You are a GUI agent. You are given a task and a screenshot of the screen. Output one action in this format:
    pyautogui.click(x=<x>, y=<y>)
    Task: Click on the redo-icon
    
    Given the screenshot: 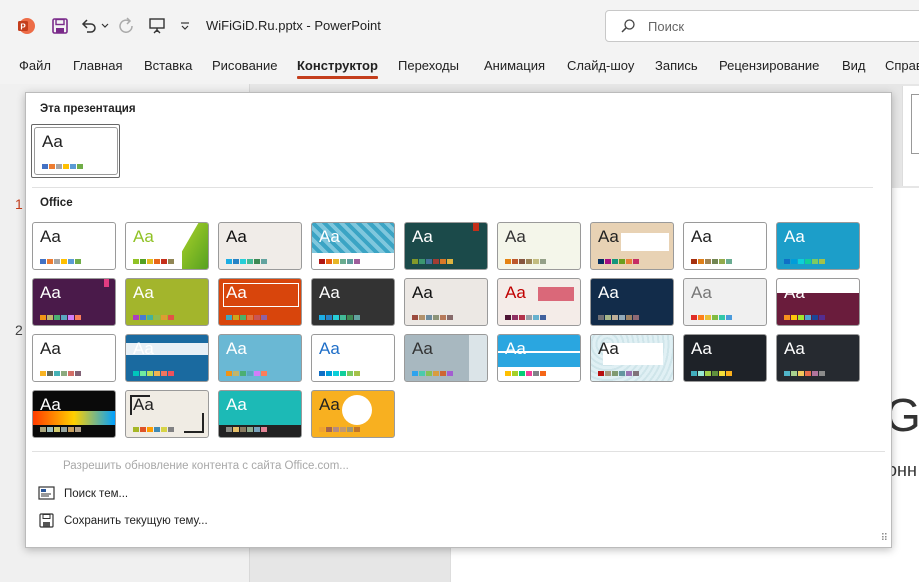 What is the action you would take?
    pyautogui.click(x=127, y=26)
    